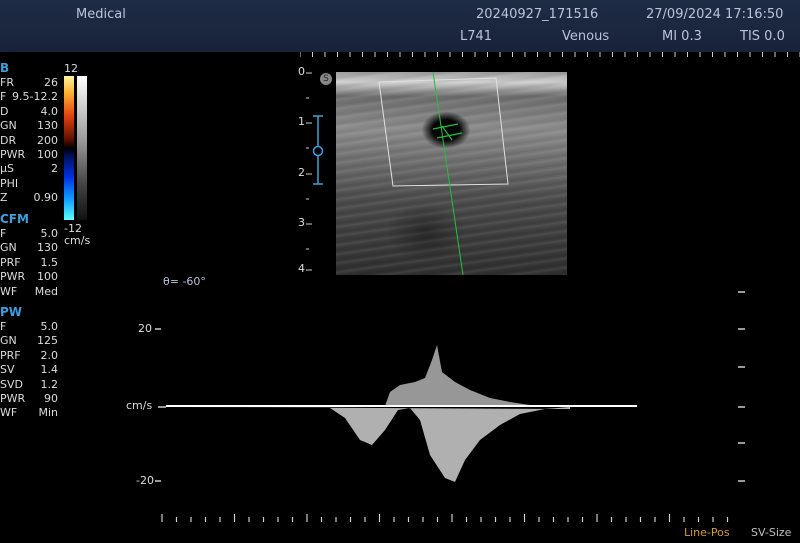 Image resolution: width=800 pixels, height=543 pixels. Describe the element at coordinates (370, 444) in the screenshot. I see `spectral-waveform-negative` at that location.